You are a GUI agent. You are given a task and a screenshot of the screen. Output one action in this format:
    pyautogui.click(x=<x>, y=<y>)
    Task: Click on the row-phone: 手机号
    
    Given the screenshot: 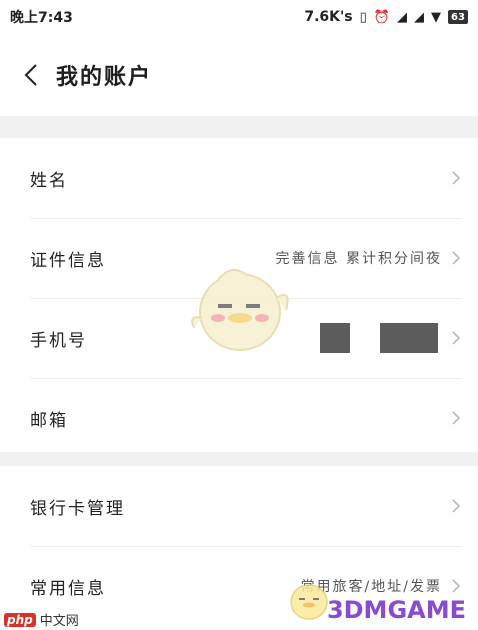 What is the action you would take?
    pyautogui.click(x=239, y=338)
    